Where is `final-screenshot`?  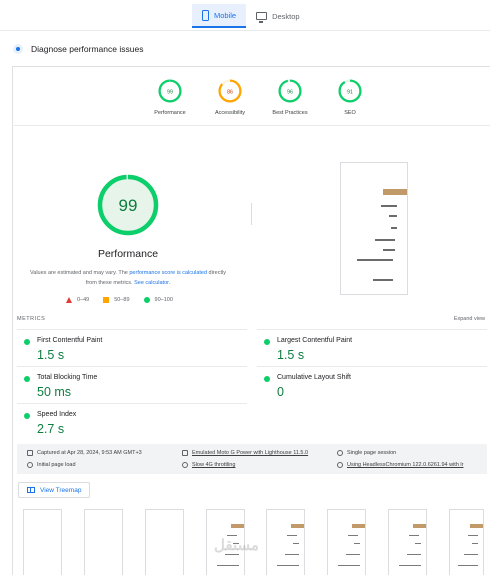 final-screenshot is located at coordinates (374, 228).